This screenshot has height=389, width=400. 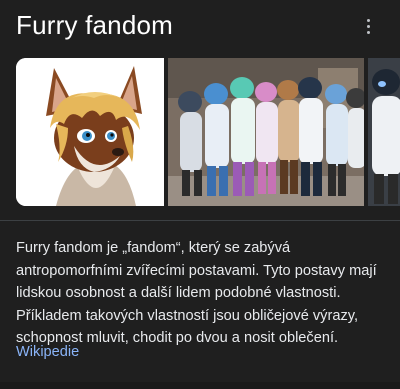 What do you see at coordinates (384, 132) in the screenshot?
I see `fursuit-partial-image` at bounding box center [384, 132].